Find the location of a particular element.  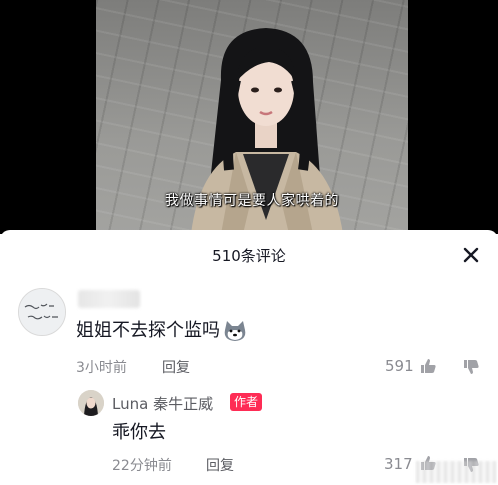

comment-text: 姐姐不去探个监吗 is located at coordinates (162, 329).